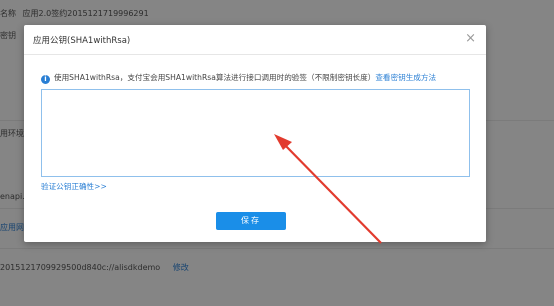  I want to click on close-icon: ×, so click(470, 39).